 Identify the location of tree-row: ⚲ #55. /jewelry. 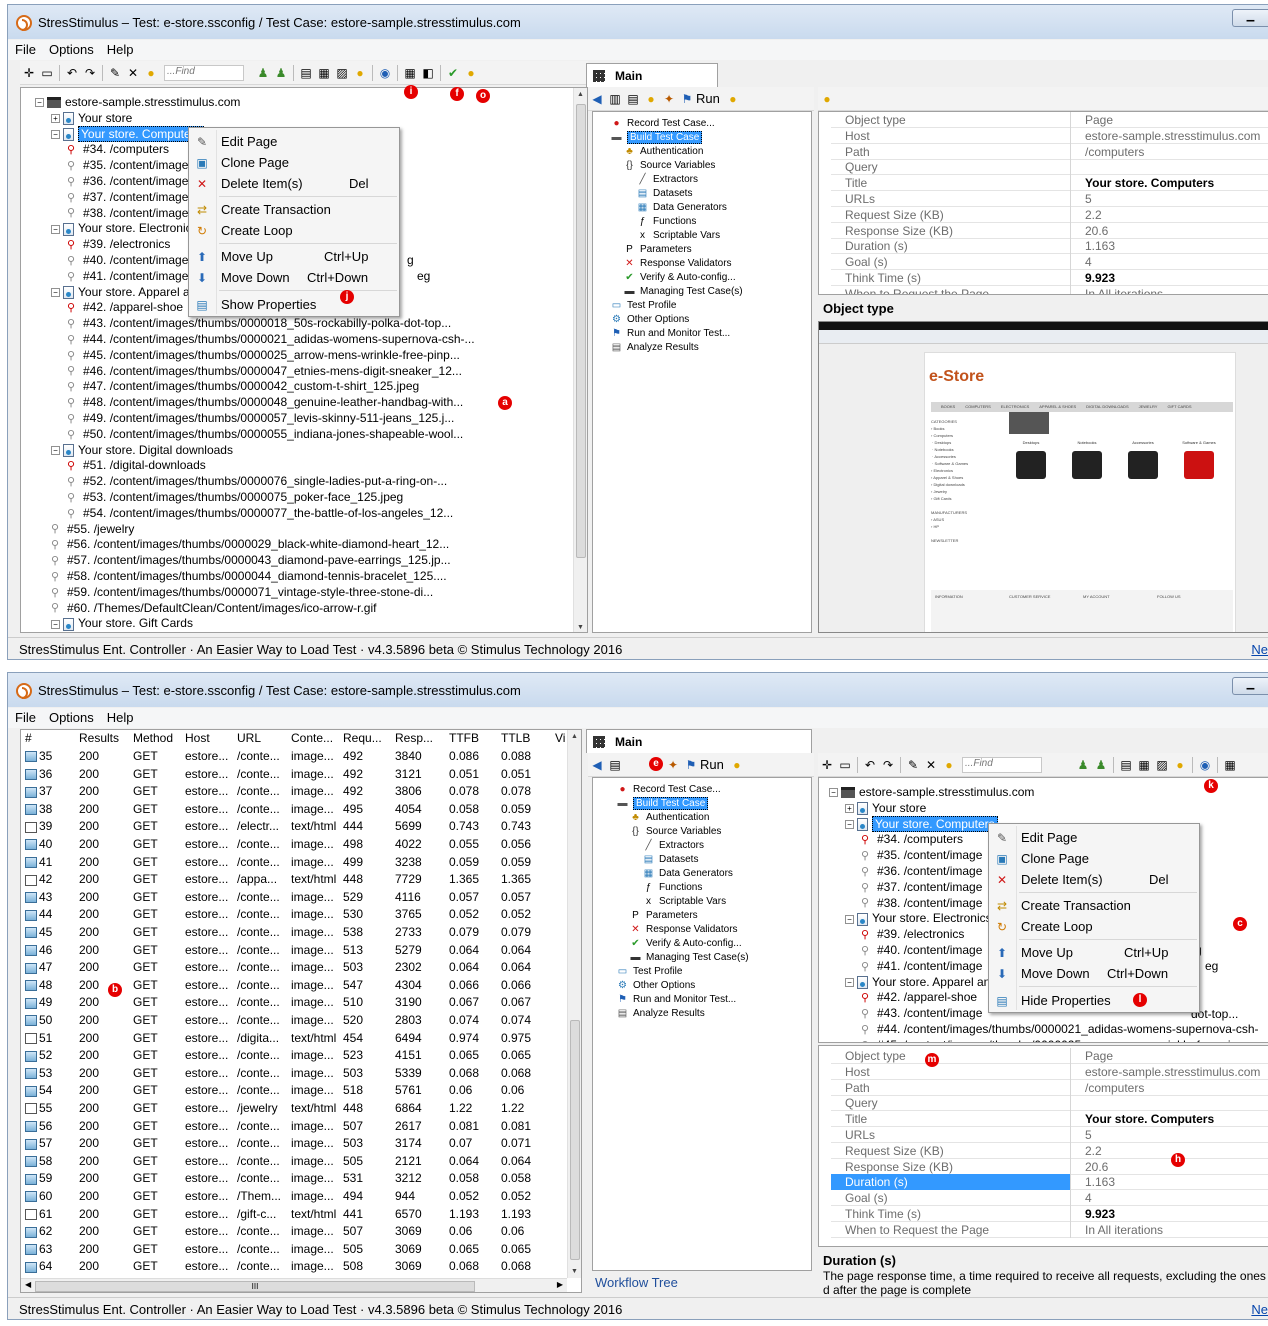
(92, 529).